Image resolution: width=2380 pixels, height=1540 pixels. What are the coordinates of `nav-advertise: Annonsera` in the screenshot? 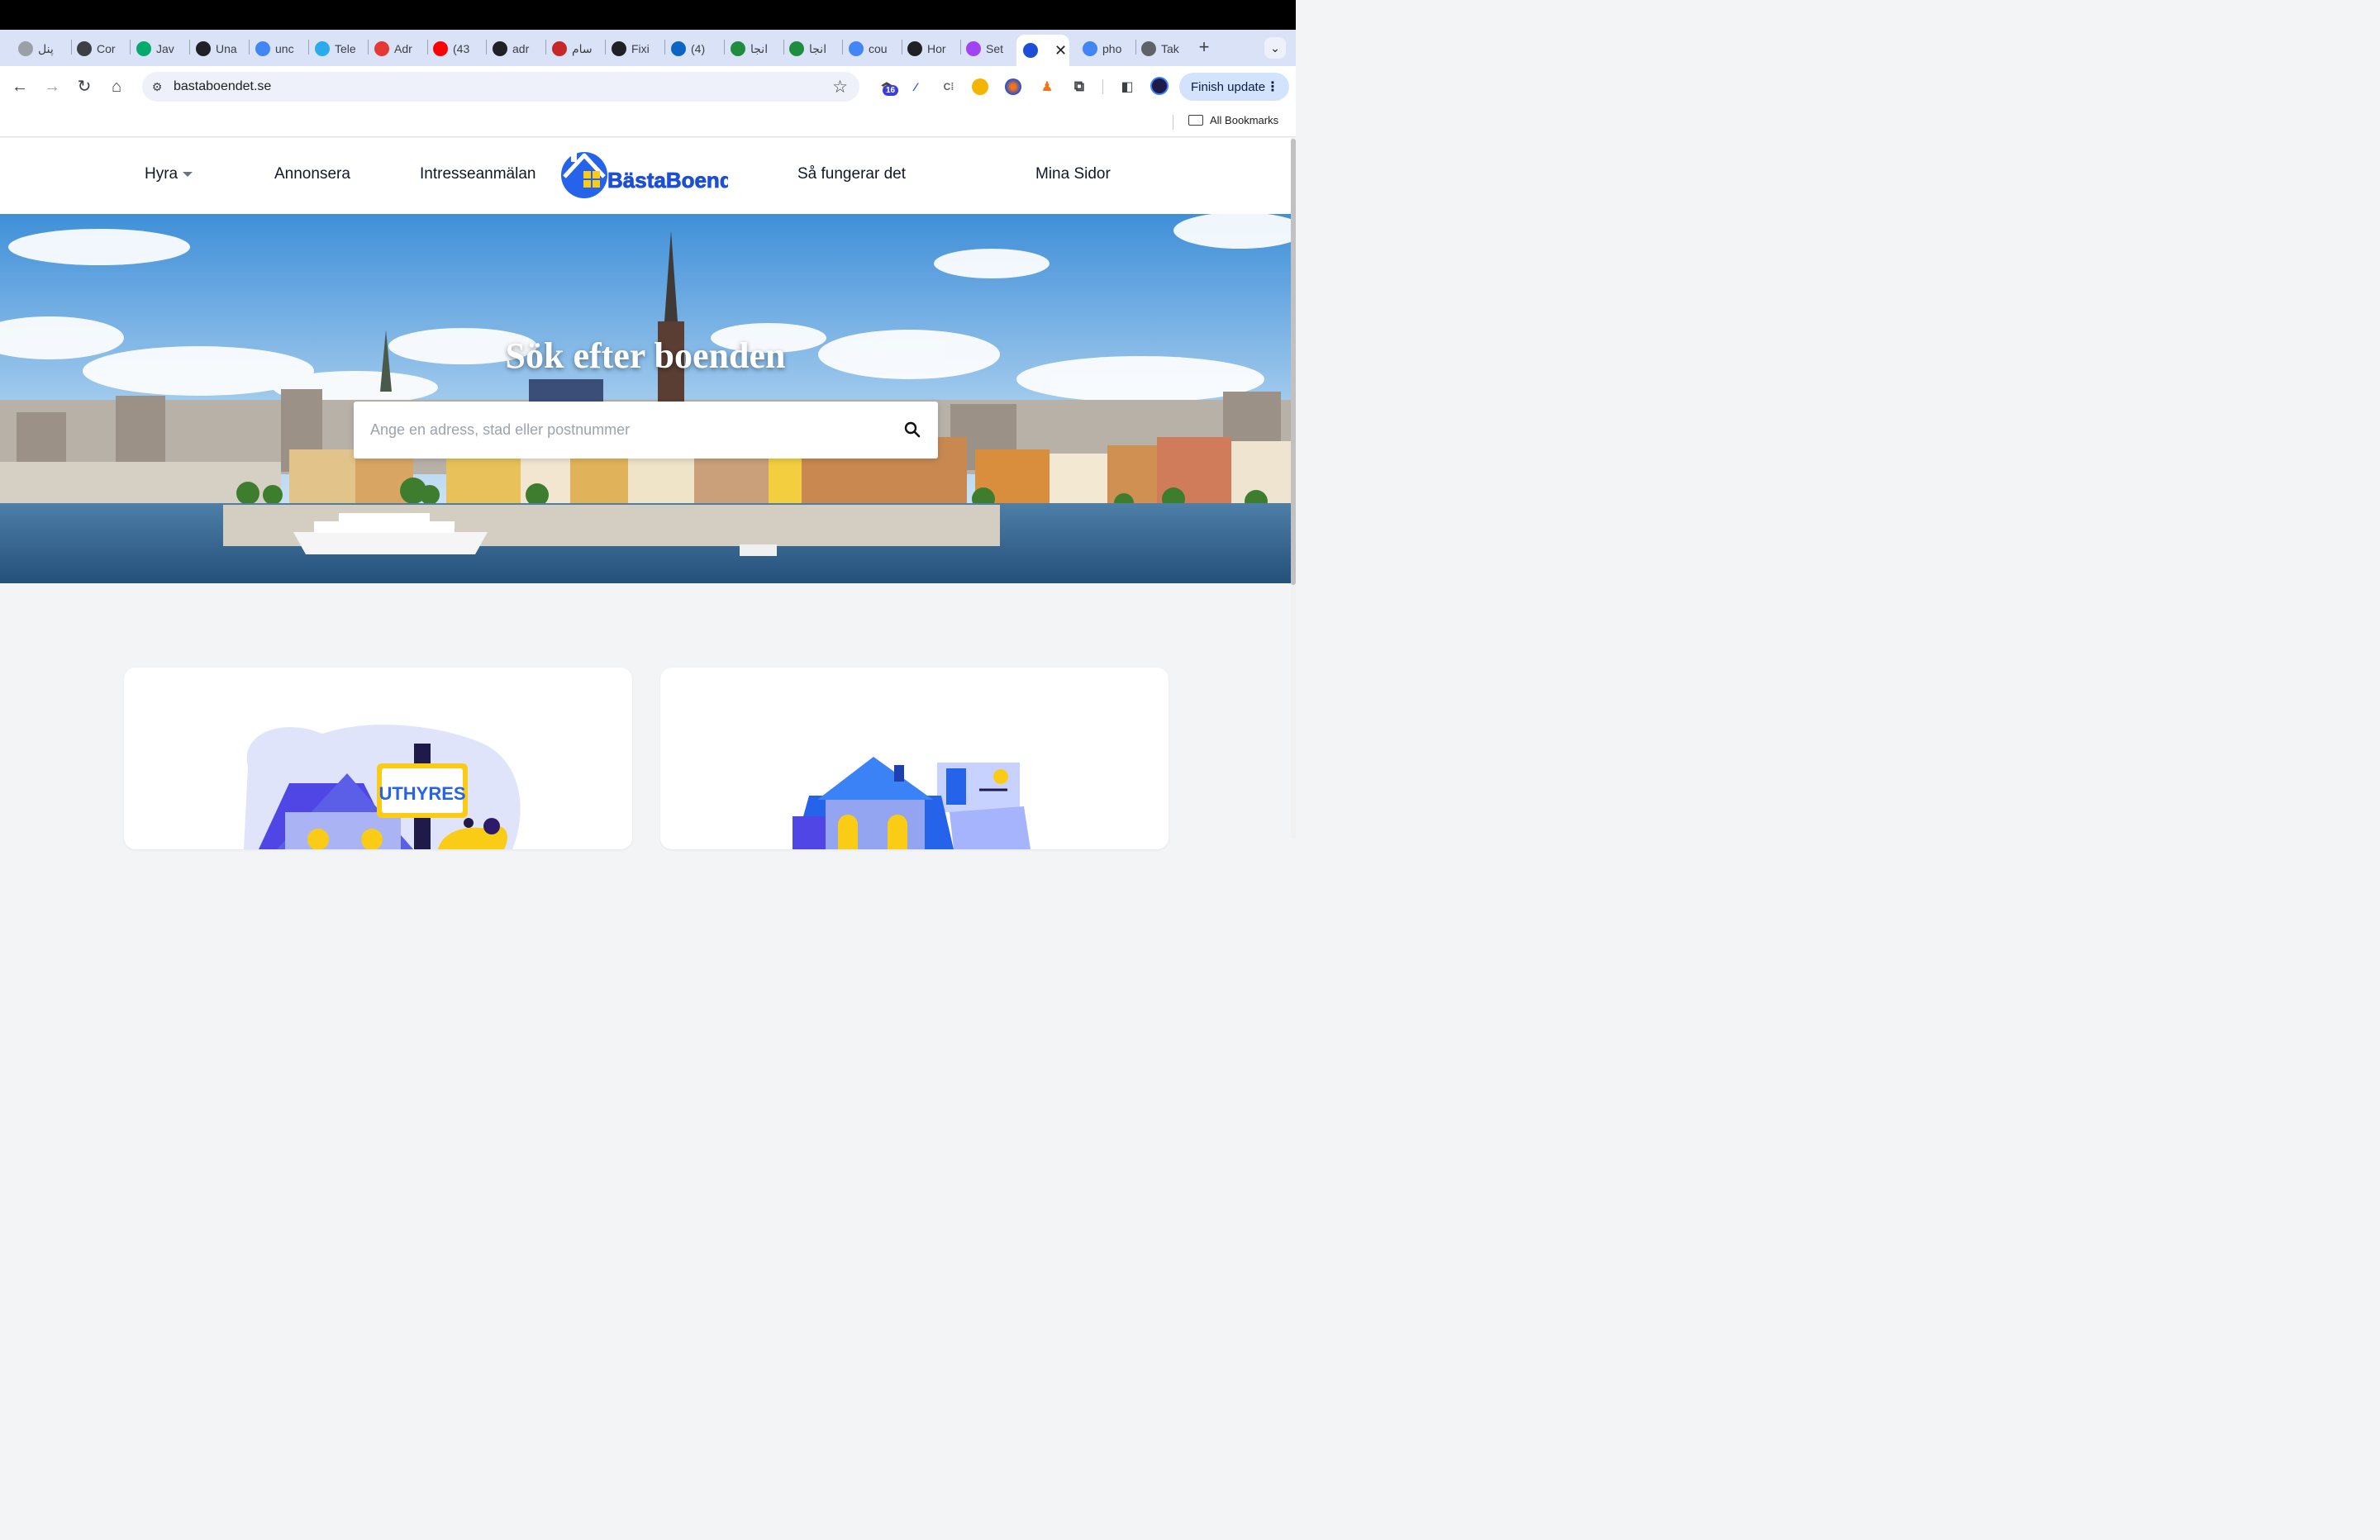 It's located at (312, 174).